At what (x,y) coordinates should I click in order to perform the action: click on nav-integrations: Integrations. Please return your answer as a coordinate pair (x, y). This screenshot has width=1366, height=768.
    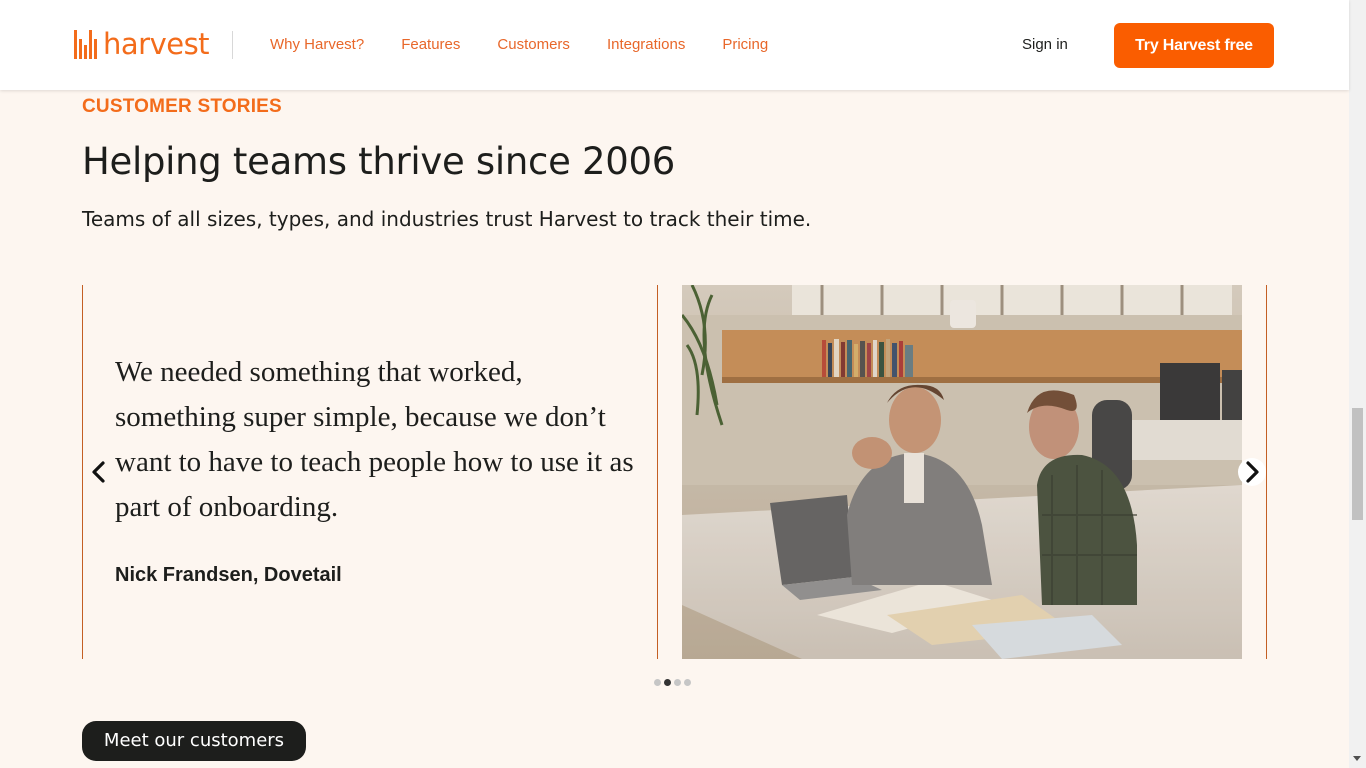
    Looking at the image, I should click on (646, 45).